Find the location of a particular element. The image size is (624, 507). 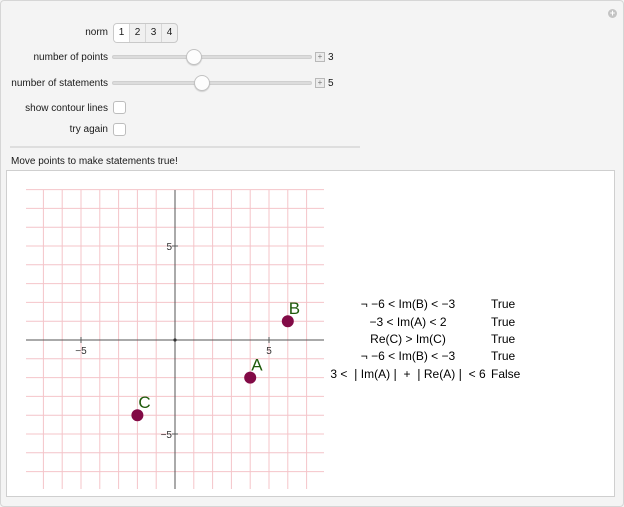

number-of-points-value: 3 is located at coordinates (331, 57).